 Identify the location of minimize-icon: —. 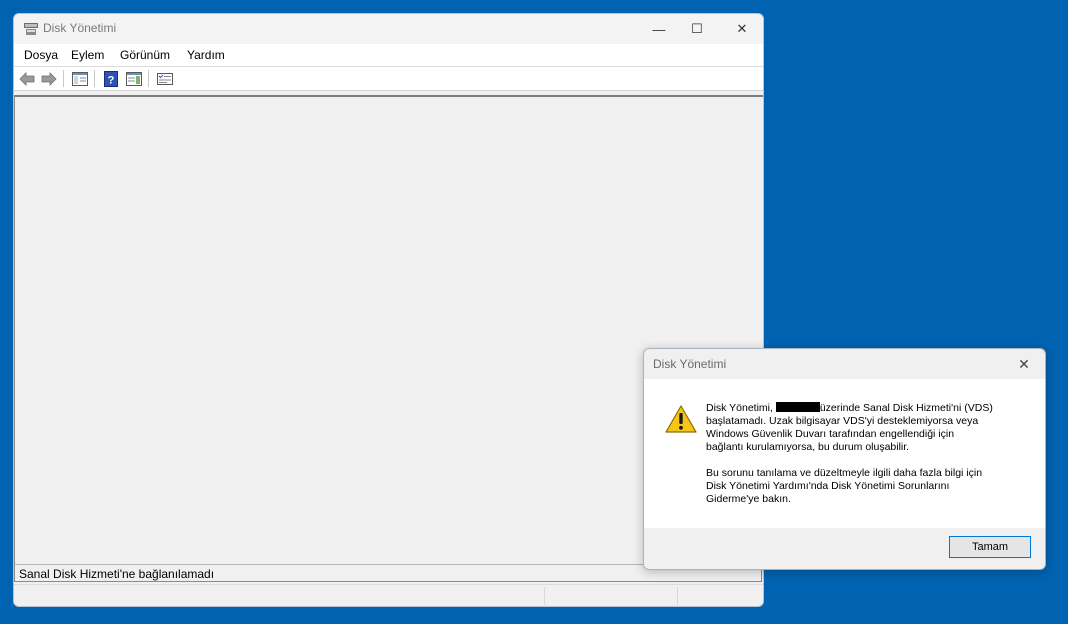
(659, 29).